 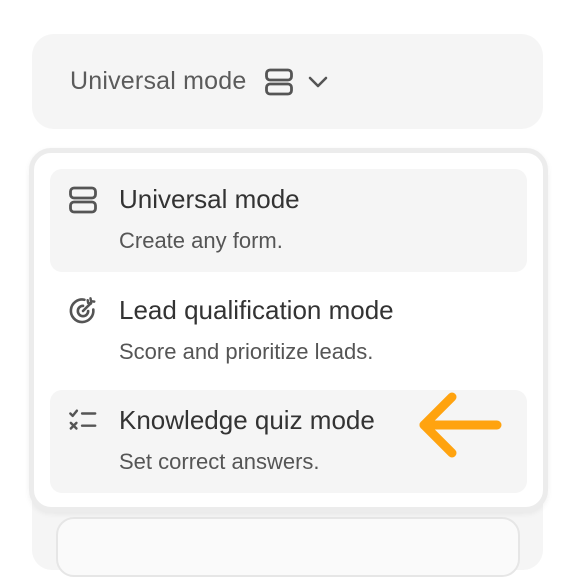 I want to click on option-title: Knowledge quiz mode, so click(x=247, y=420).